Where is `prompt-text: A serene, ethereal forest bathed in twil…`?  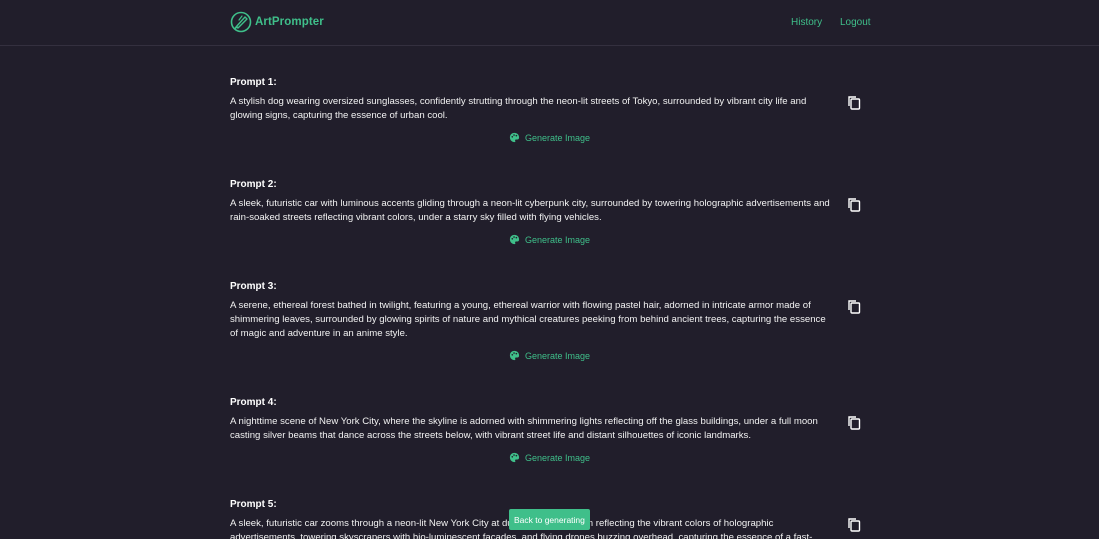
prompt-text: A serene, ethereal forest bathed in twil… is located at coordinates (528, 319).